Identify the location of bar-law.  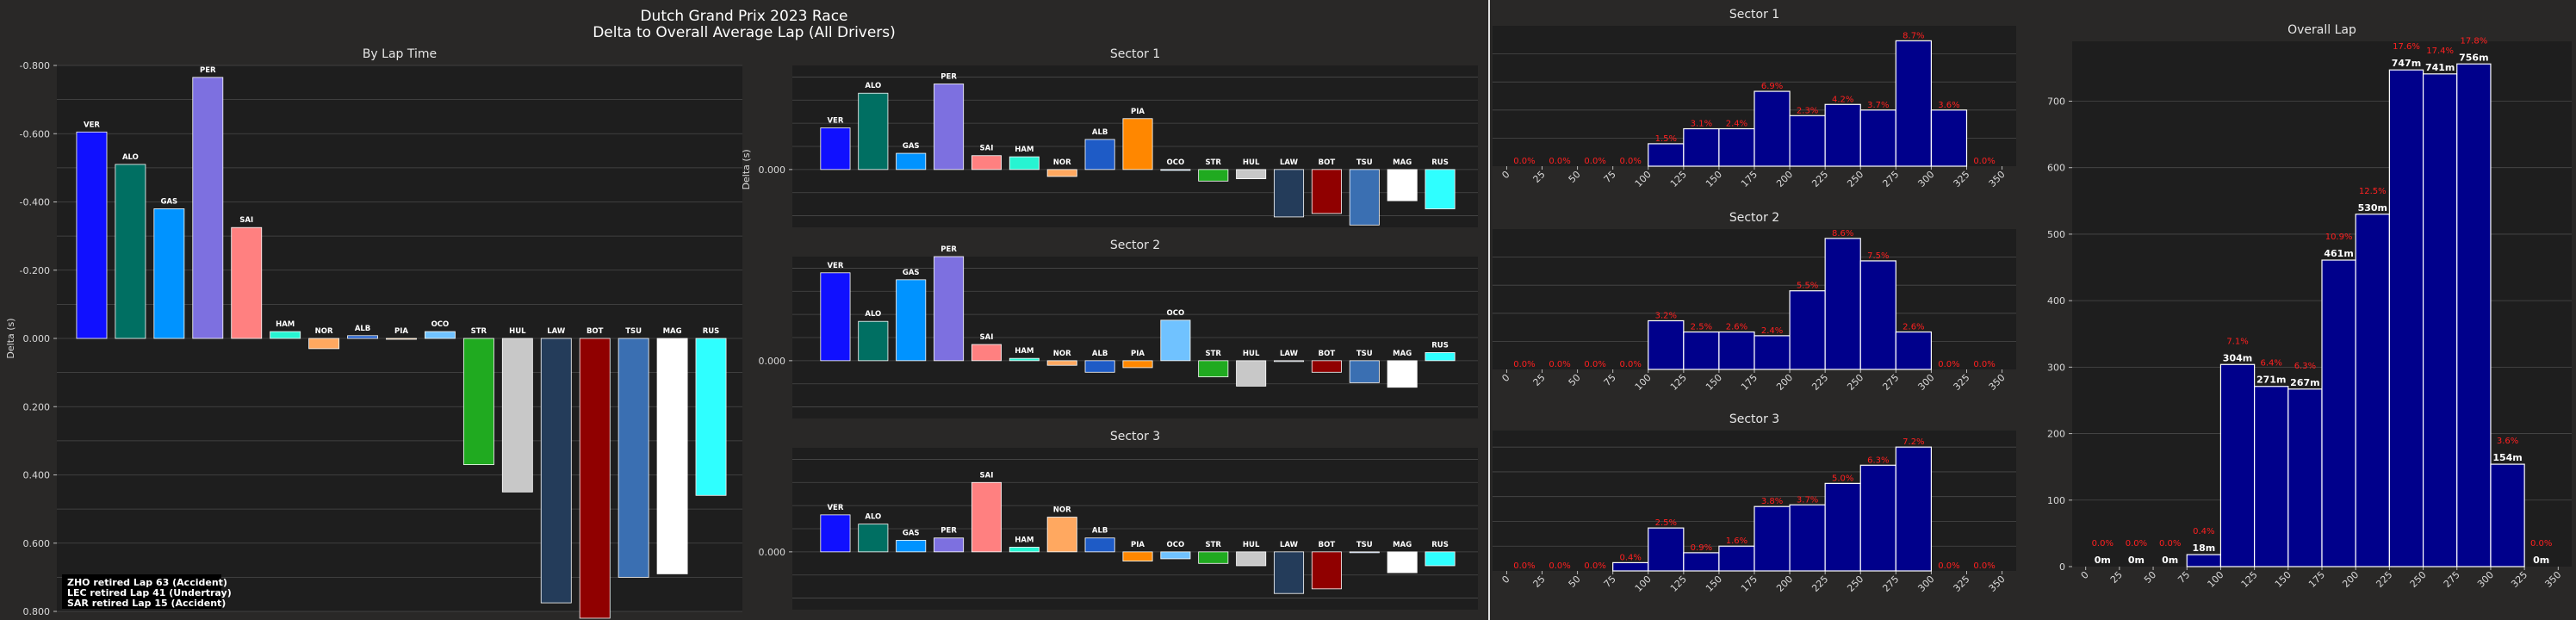
(1290, 194).